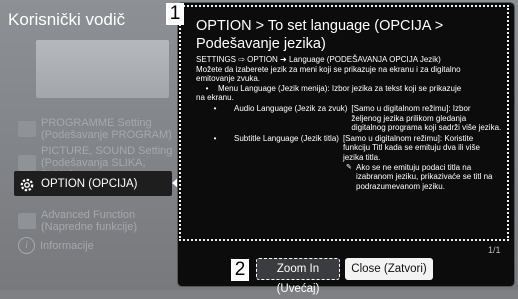 The image size is (518, 299). I want to click on callout-number-2: 2, so click(240, 270).